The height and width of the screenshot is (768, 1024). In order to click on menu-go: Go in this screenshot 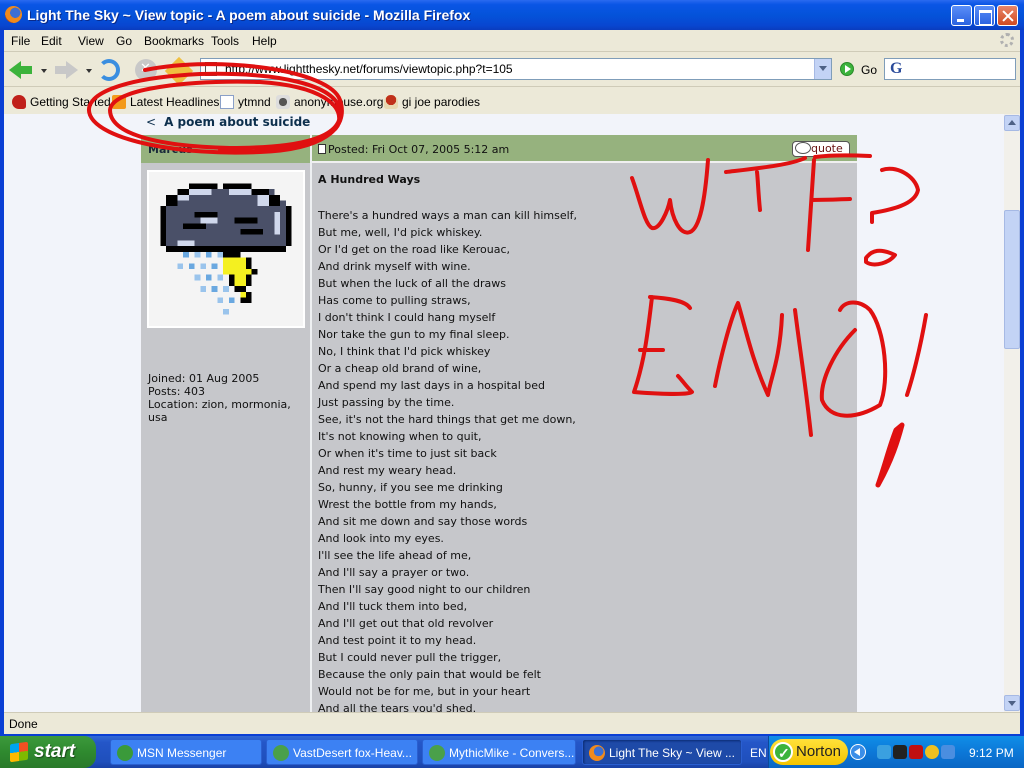, I will do `click(124, 41)`.